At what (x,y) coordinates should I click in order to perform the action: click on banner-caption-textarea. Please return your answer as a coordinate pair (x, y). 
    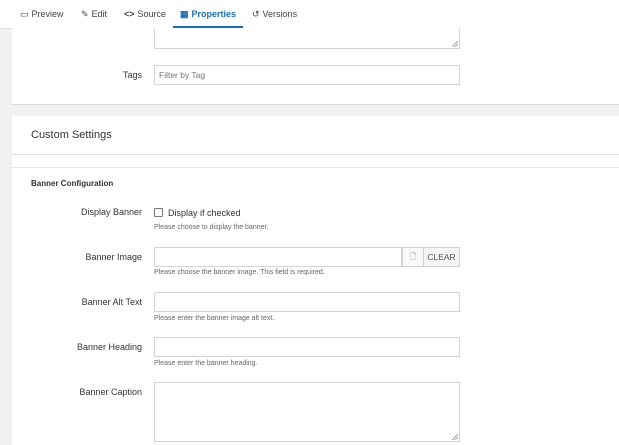
    Looking at the image, I should click on (307, 412).